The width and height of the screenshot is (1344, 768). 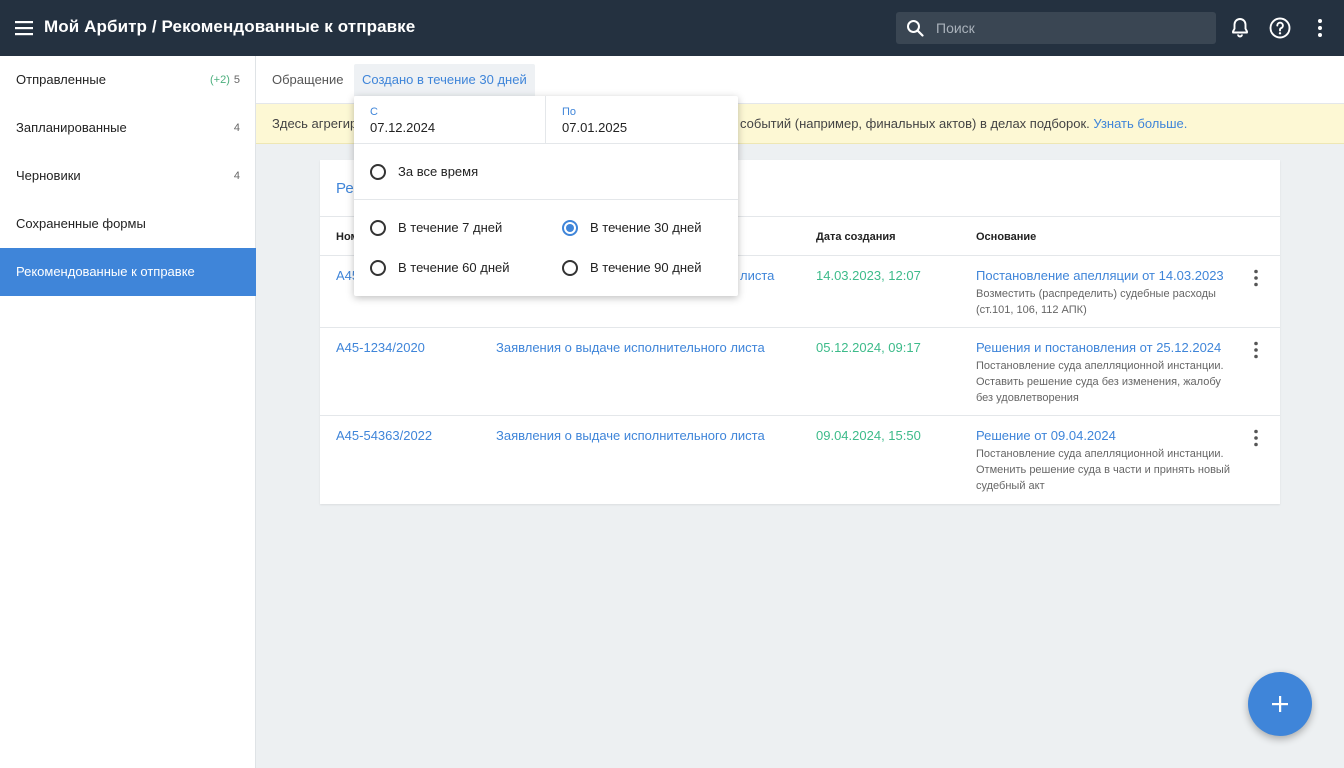 What do you see at coordinates (384, 435) in the screenshot?
I see `case-number-link: А45-54363/2022` at bounding box center [384, 435].